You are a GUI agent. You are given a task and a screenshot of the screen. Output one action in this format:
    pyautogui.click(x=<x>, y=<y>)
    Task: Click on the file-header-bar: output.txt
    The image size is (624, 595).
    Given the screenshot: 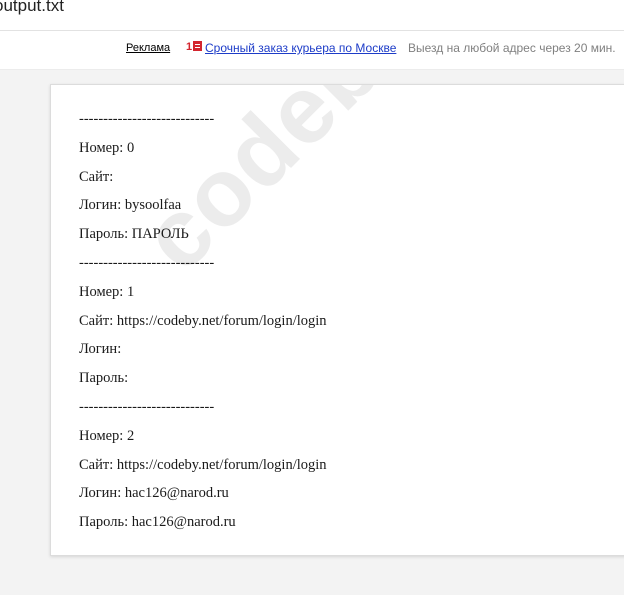 What is the action you would take?
    pyautogui.click(x=312, y=15)
    